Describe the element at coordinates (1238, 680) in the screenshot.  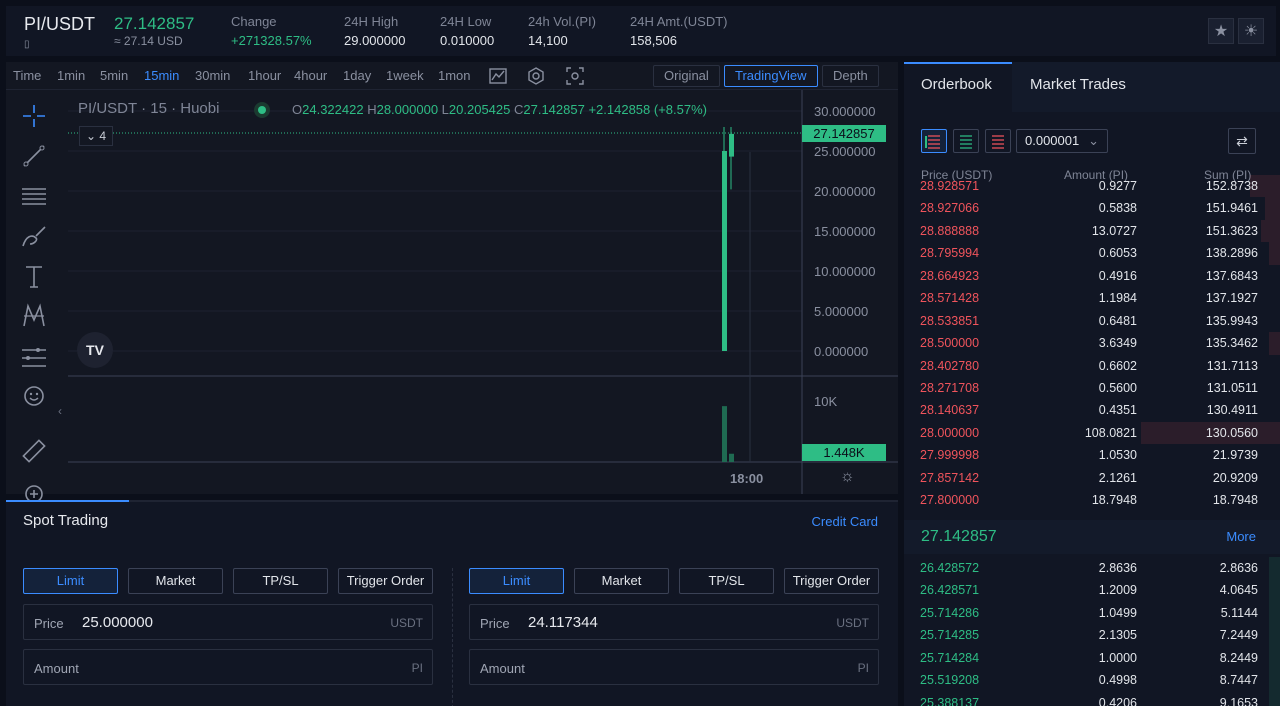
I see `bid-sum: 8.7447` at that location.